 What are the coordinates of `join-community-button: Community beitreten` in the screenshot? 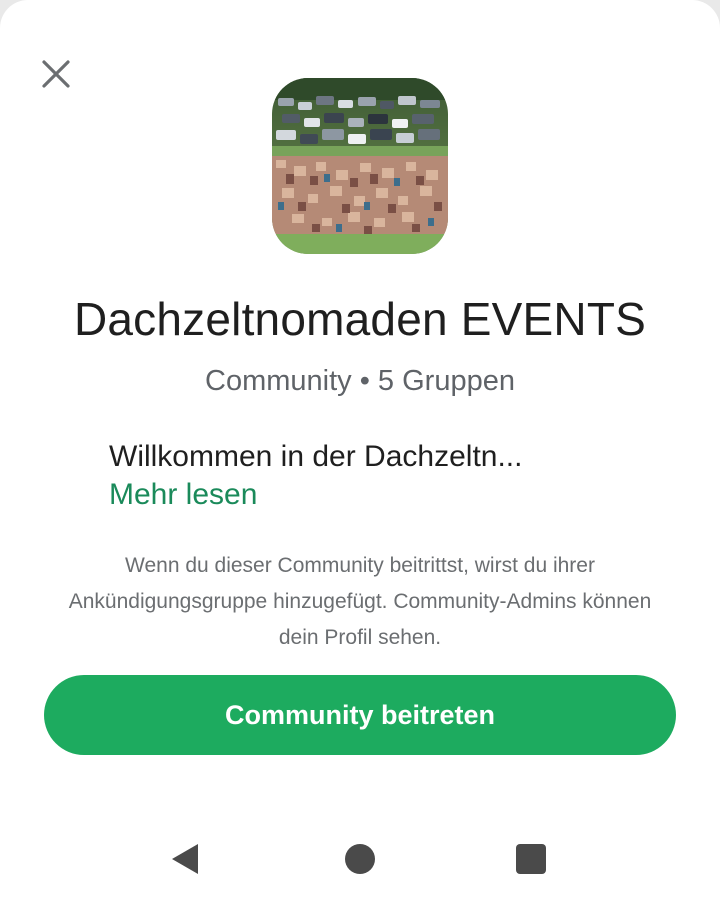 It's located at (360, 715).